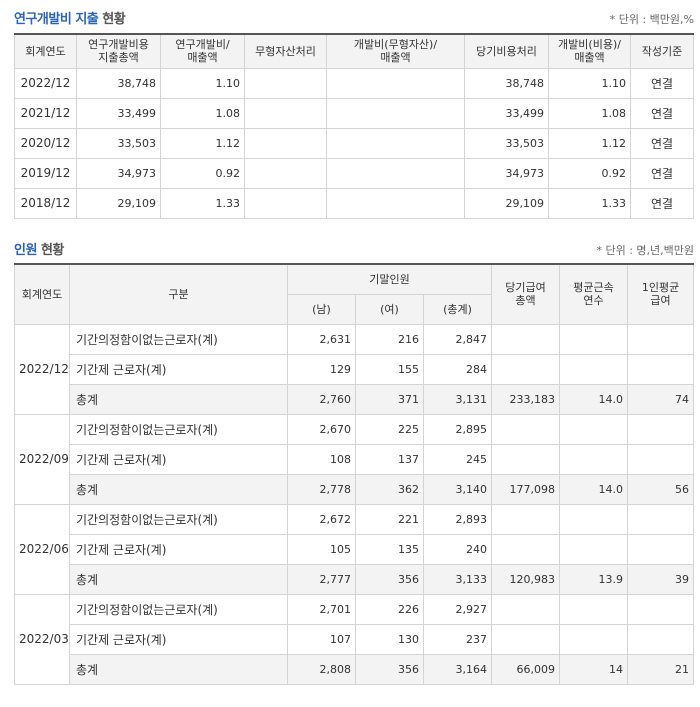  I want to click on rd-total-spend-cell: 29,109, so click(118, 203).